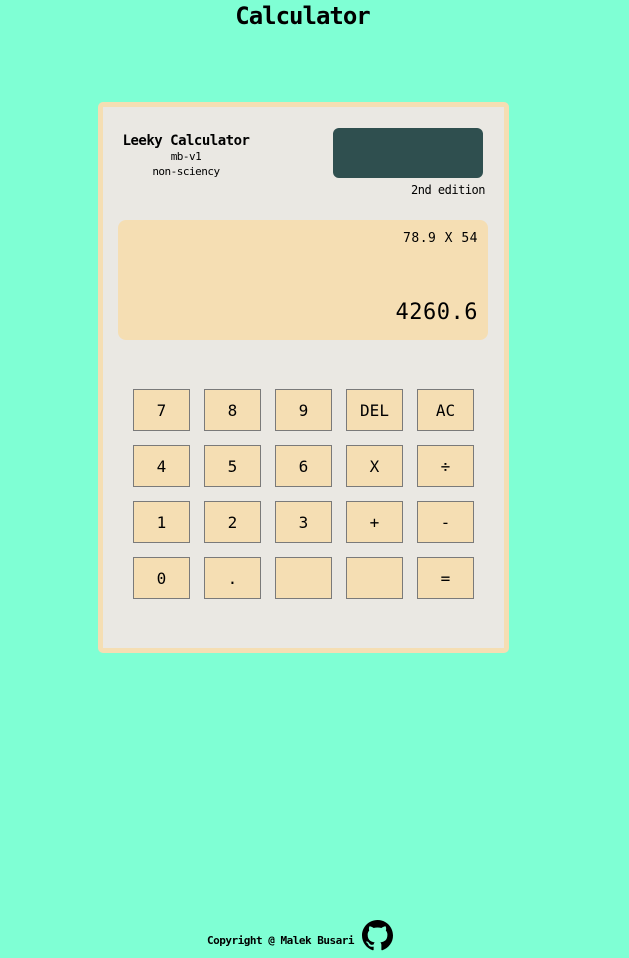 Image resolution: width=629 pixels, height=958 pixels. I want to click on decimal-button: ., so click(232, 578).